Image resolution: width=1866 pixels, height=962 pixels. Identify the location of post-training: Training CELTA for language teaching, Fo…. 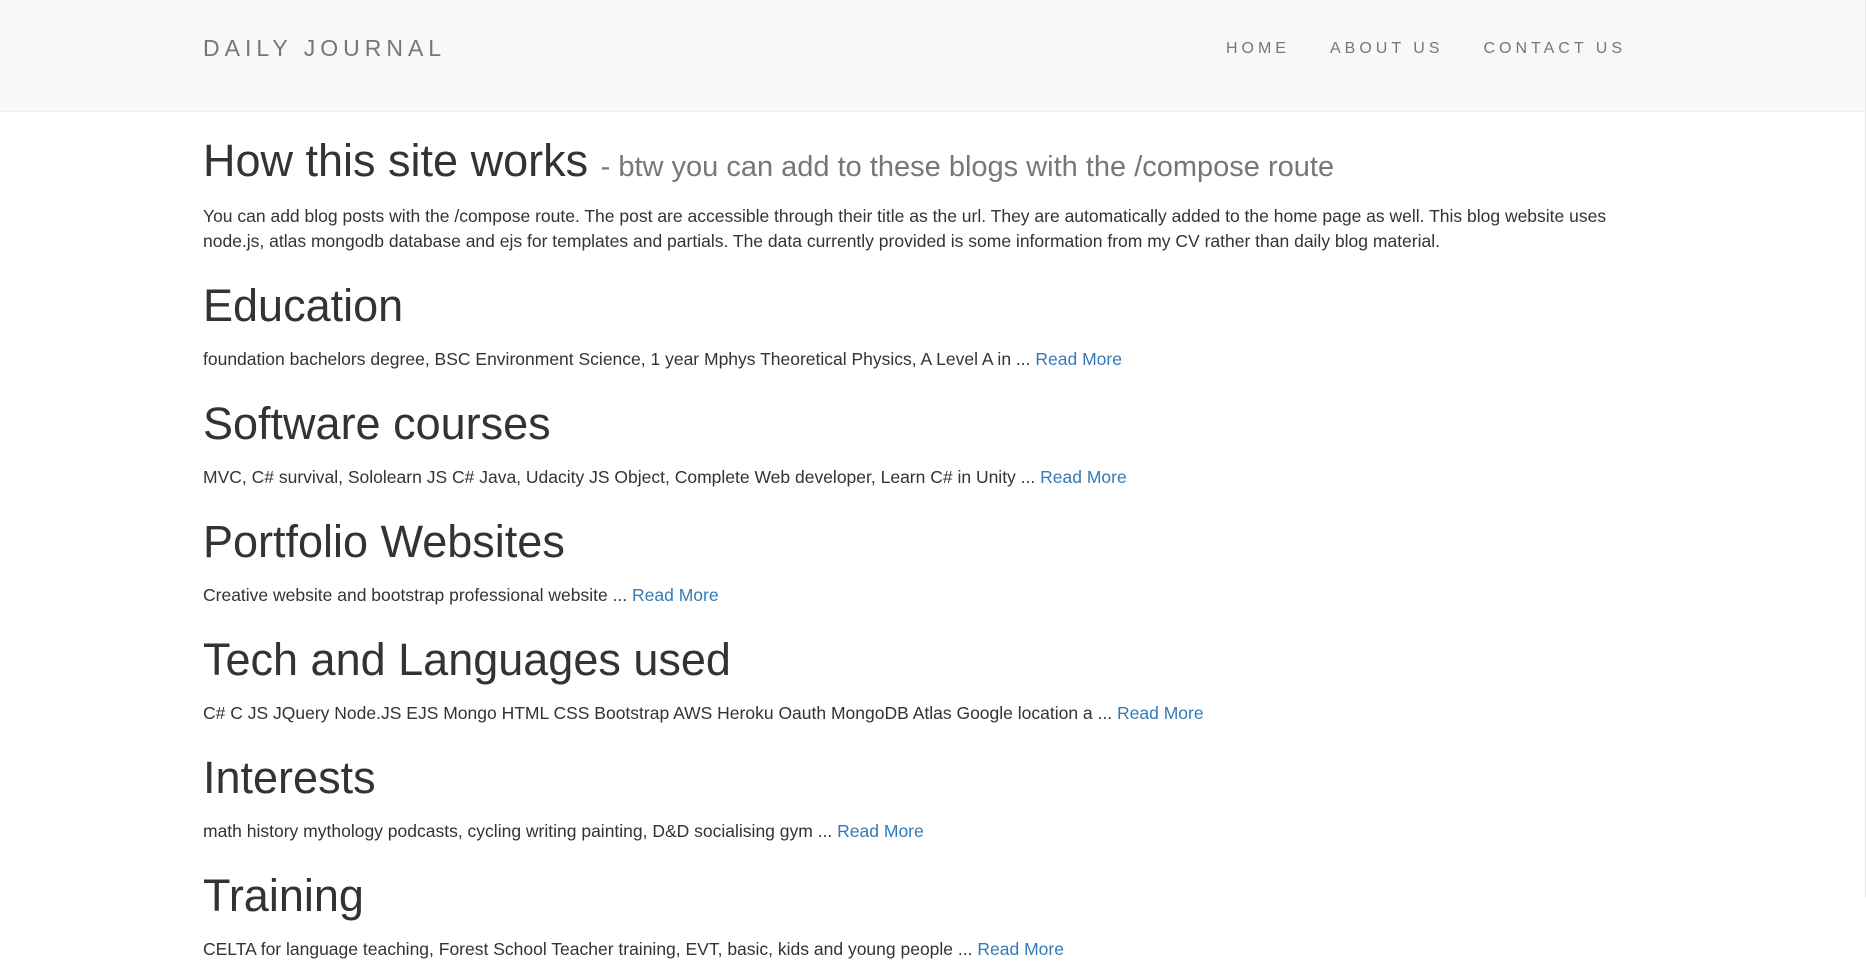
(913, 915).